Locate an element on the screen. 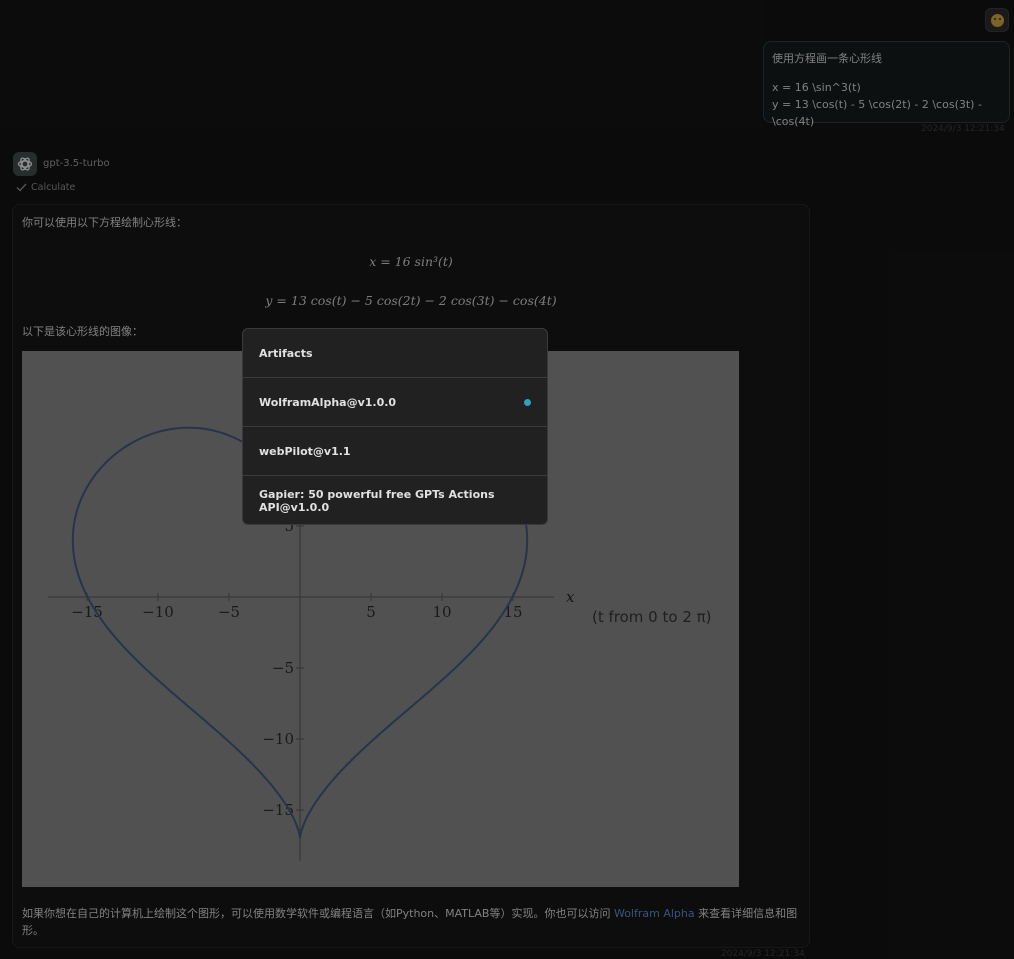 The image size is (1014, 959). menu-item-wolframalpha: WolframAlpha@v1.0.0 is located at coordinates (395, 402).